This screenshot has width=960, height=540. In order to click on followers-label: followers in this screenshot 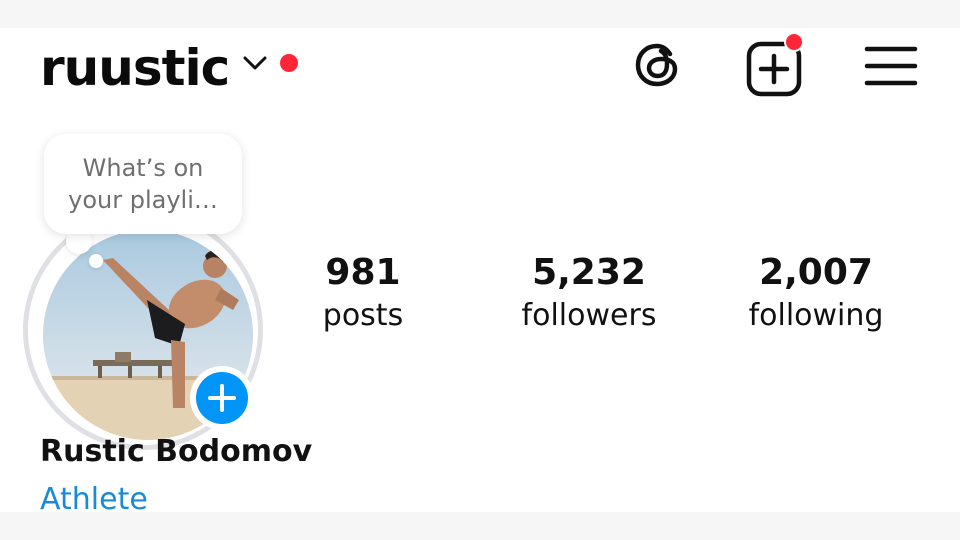, I will do `click(589, 315)`.